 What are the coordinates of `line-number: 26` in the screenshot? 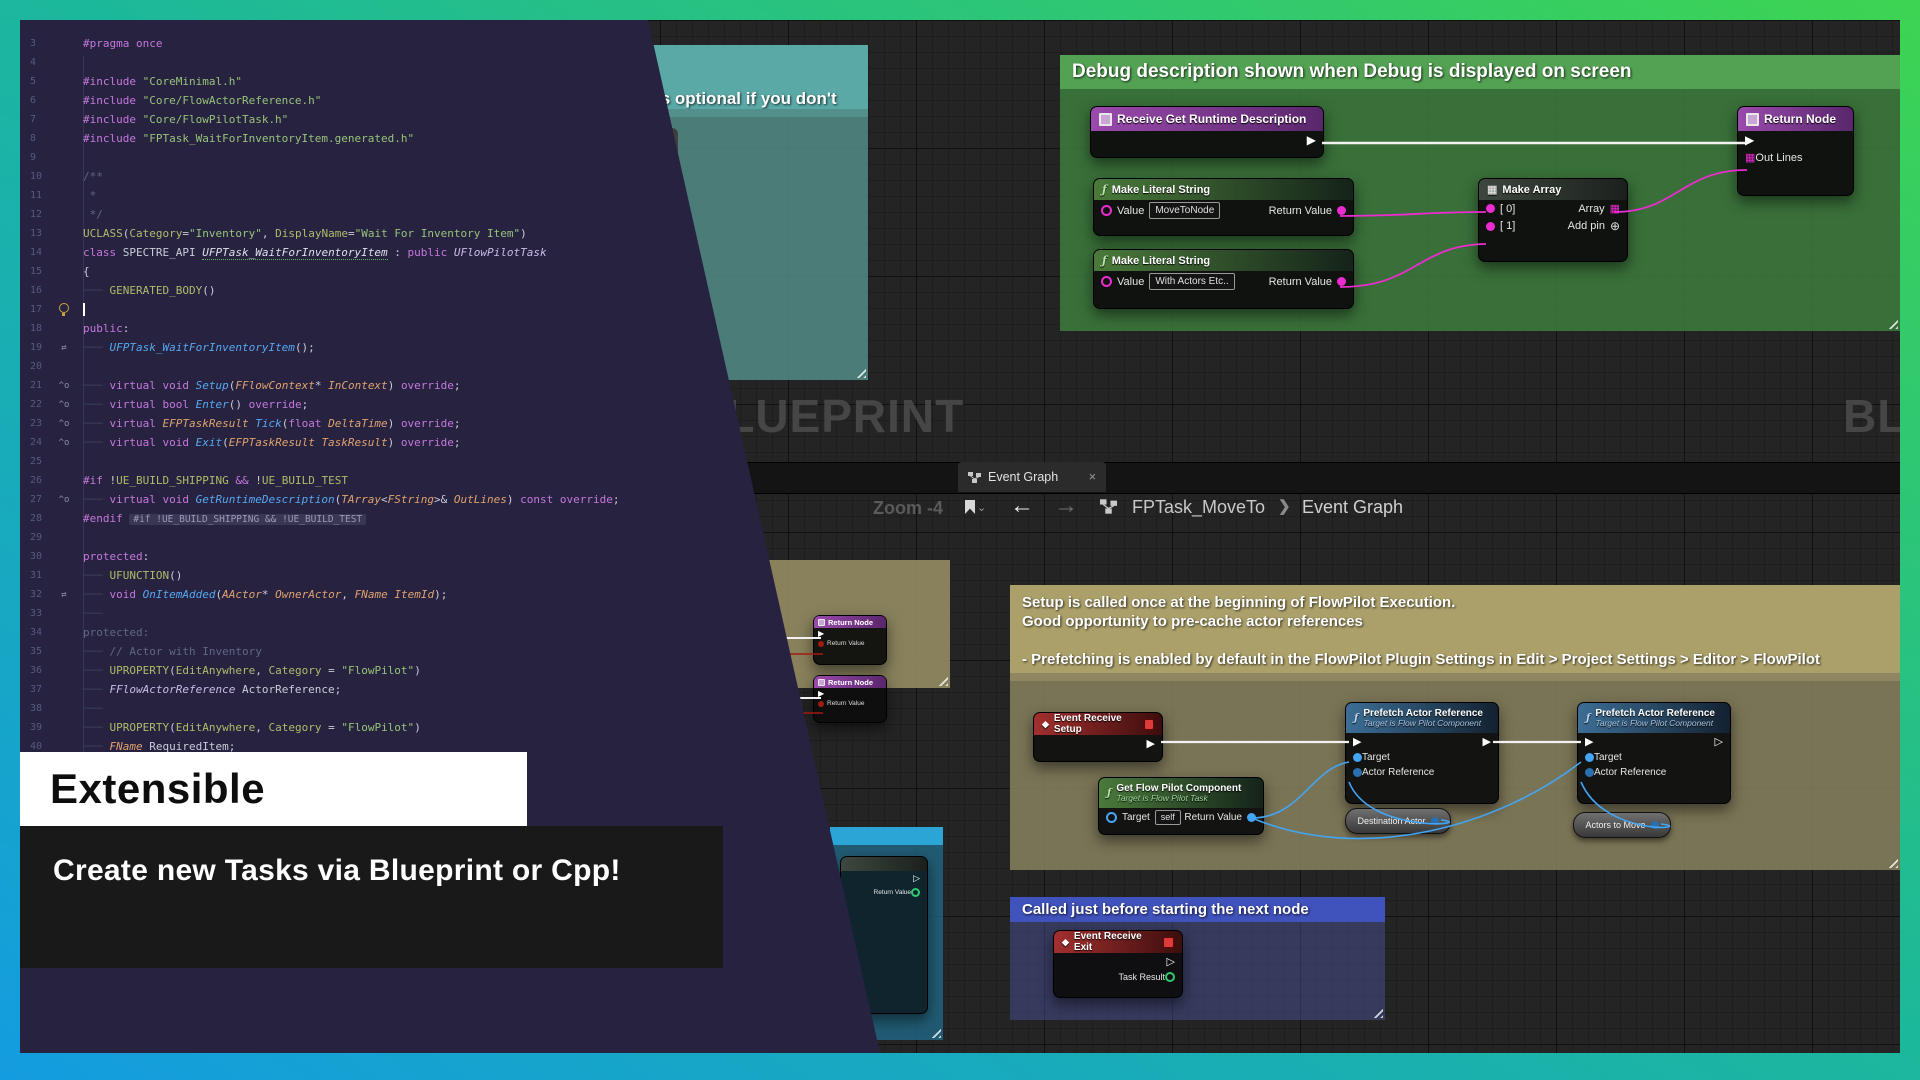 It's located at (36, 480).